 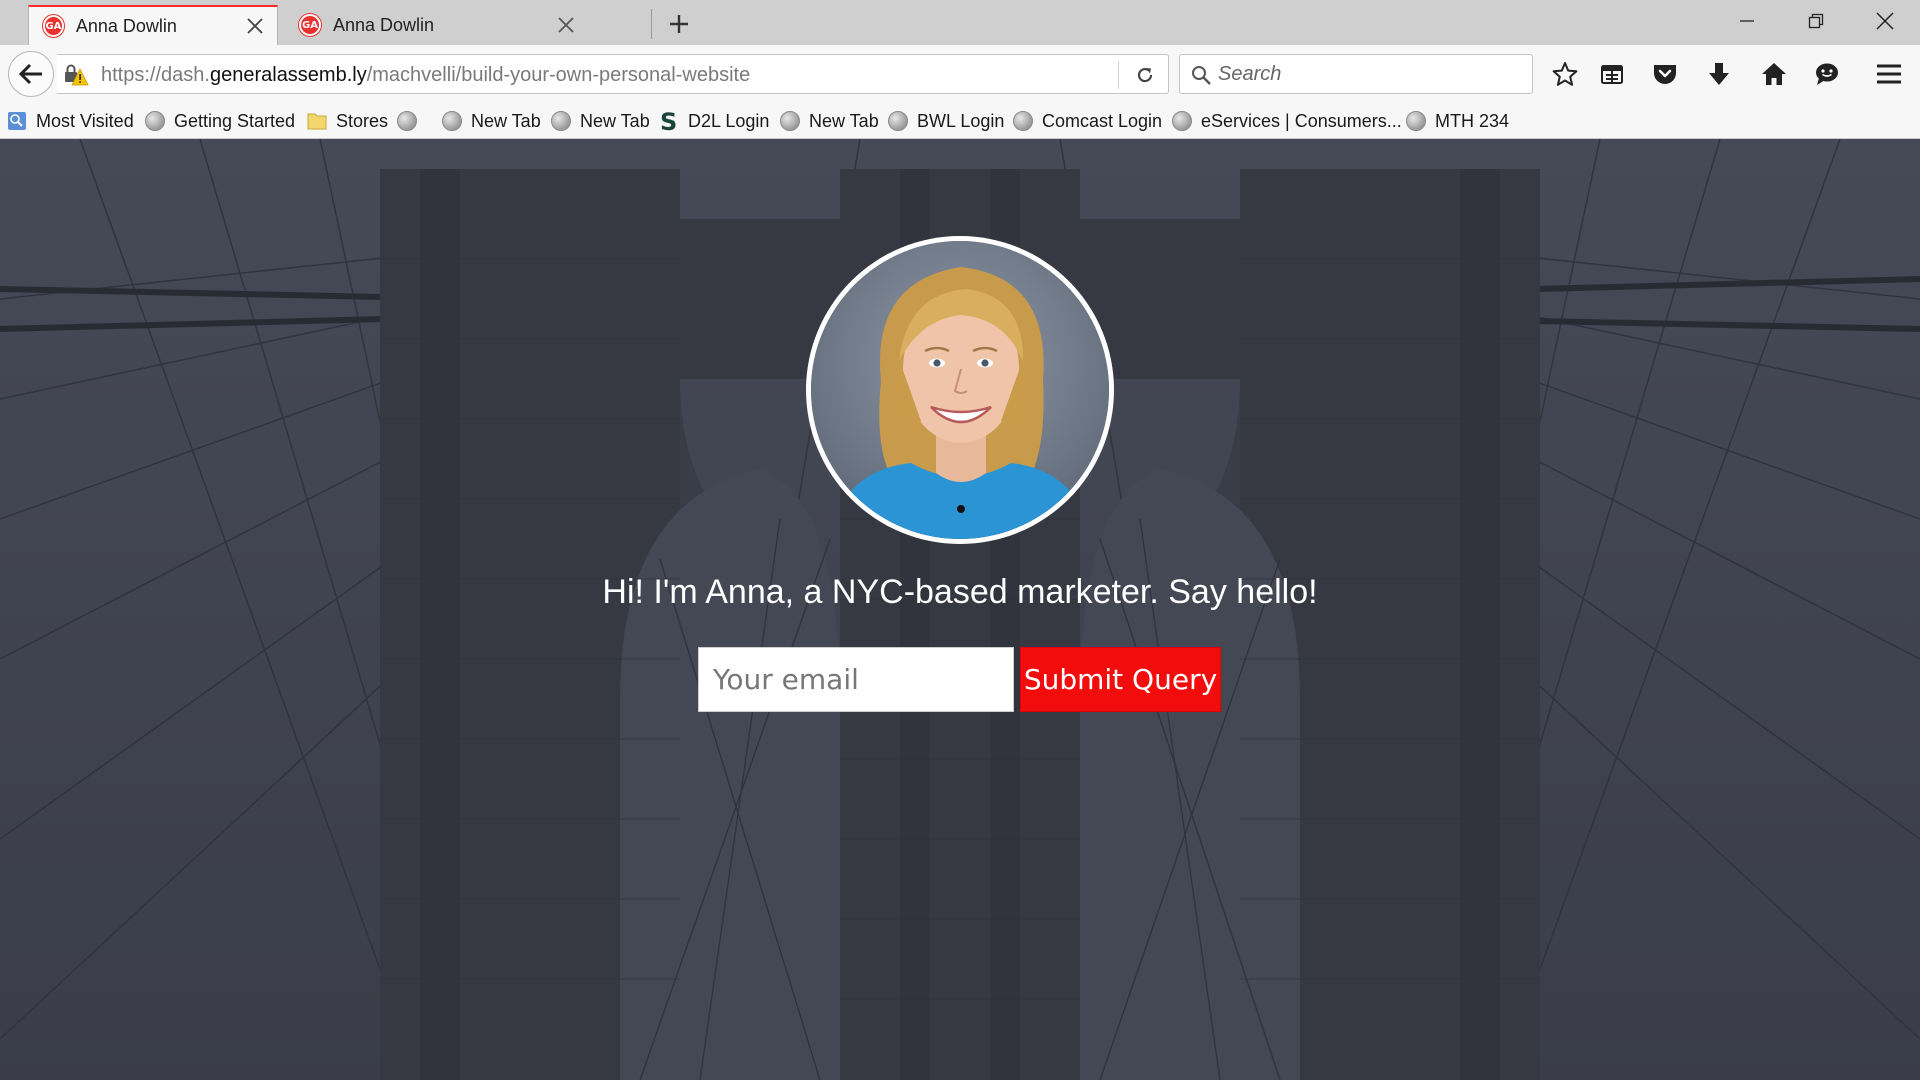 I want to click on portrait-image, so click(x=960, y=390).